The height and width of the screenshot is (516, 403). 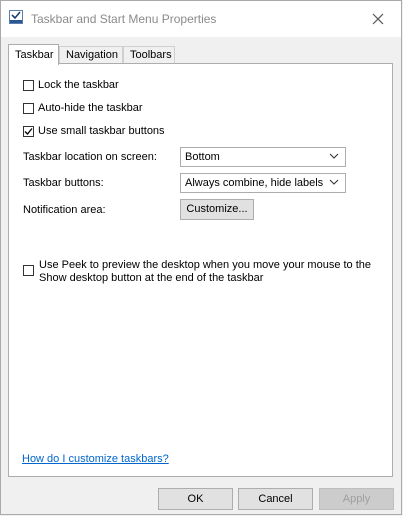 What do you see at coordinates (95, 459) in the screenshot?
I see `help-link: How do I customize taskbars?` at bounding box center [95, 459].